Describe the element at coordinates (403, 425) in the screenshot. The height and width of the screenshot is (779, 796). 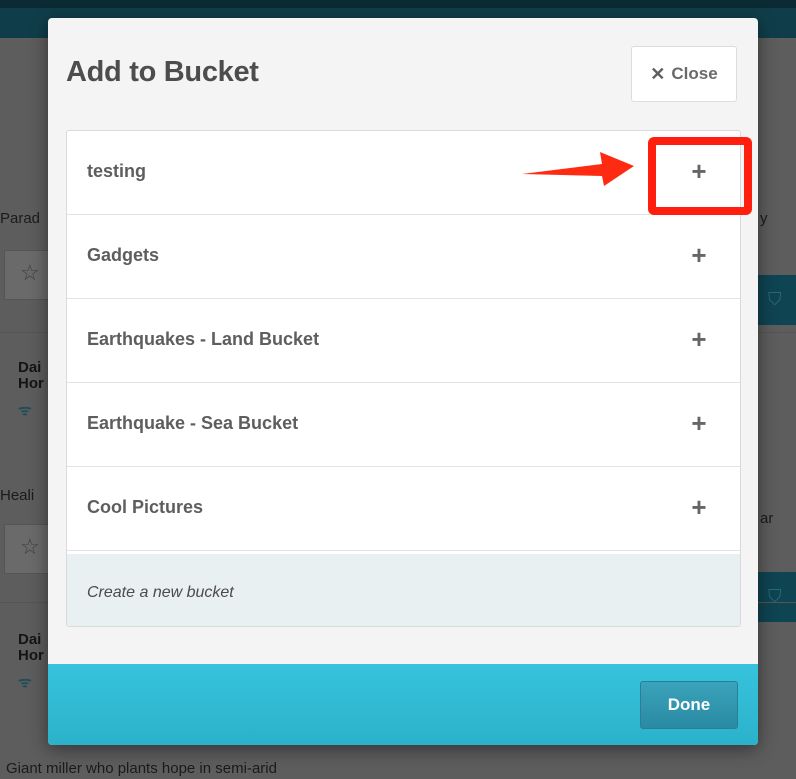
I see `bucket-item: Earthquake - Sea Bucket +` at that location.